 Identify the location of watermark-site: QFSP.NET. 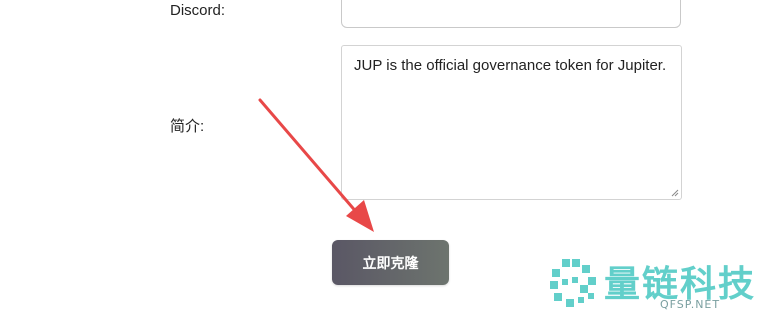
(690, 304).